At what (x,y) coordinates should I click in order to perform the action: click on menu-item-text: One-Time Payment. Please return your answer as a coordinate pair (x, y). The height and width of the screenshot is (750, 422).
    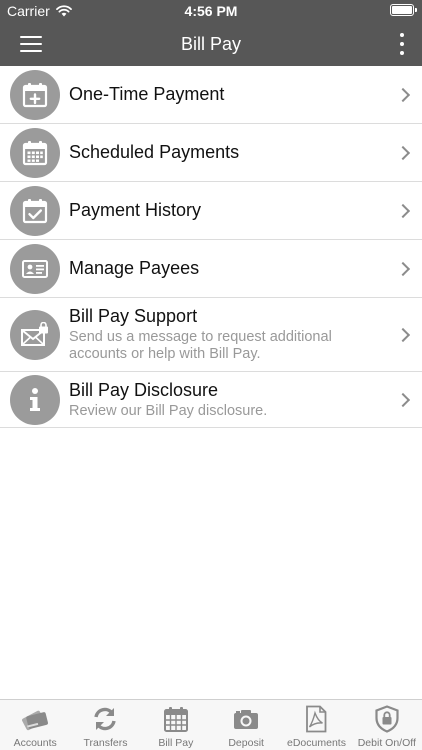
    Looking at the image, I should click on (225, 94).